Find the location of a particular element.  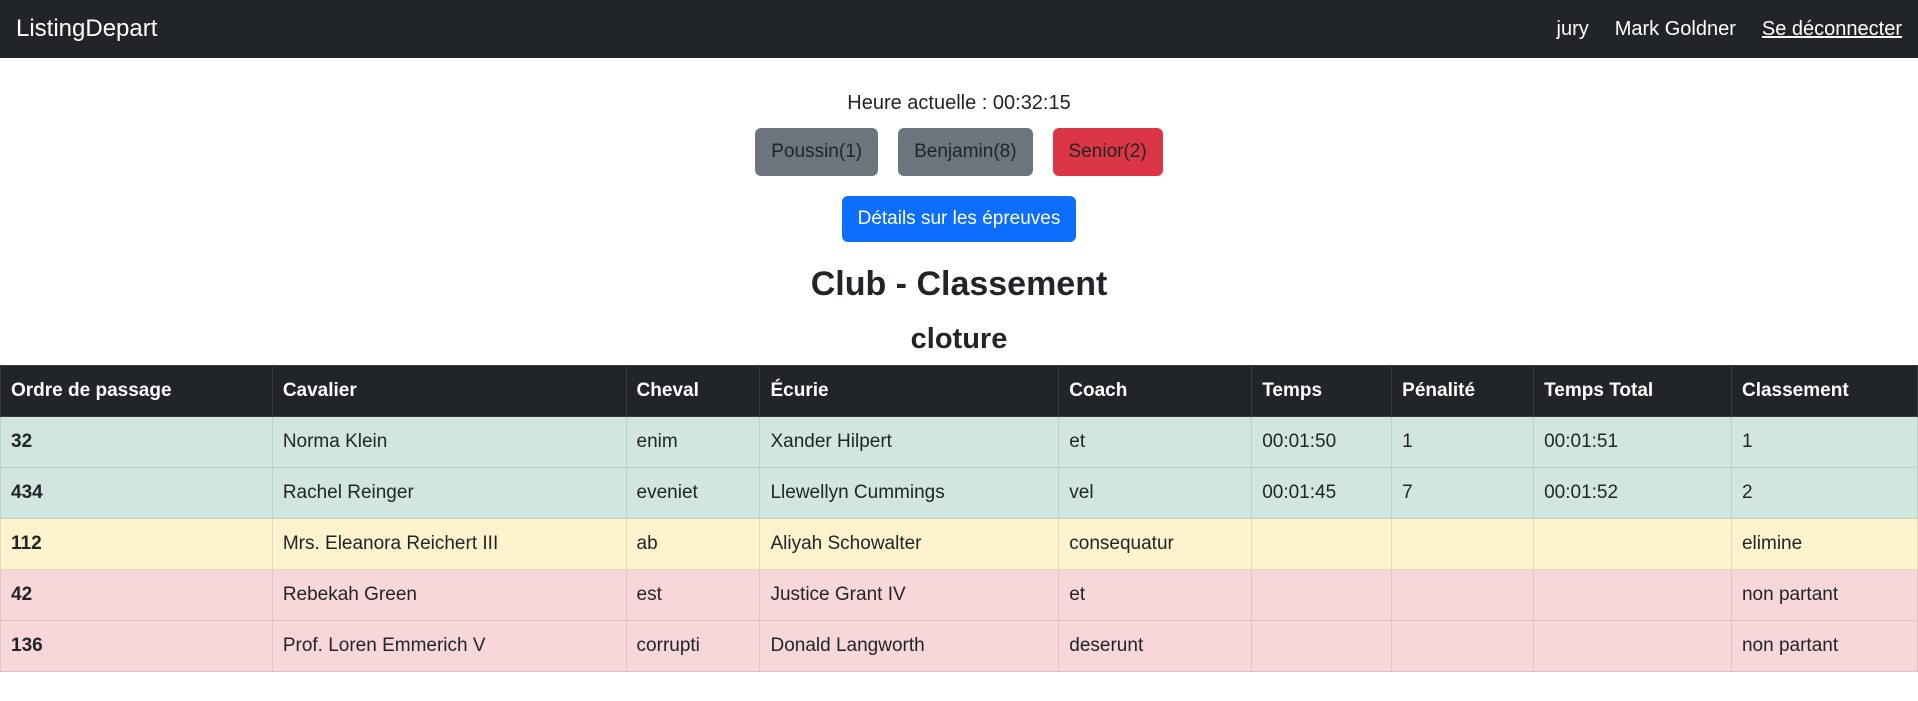

table-cell: 42 is located at coordinates (136, 595).